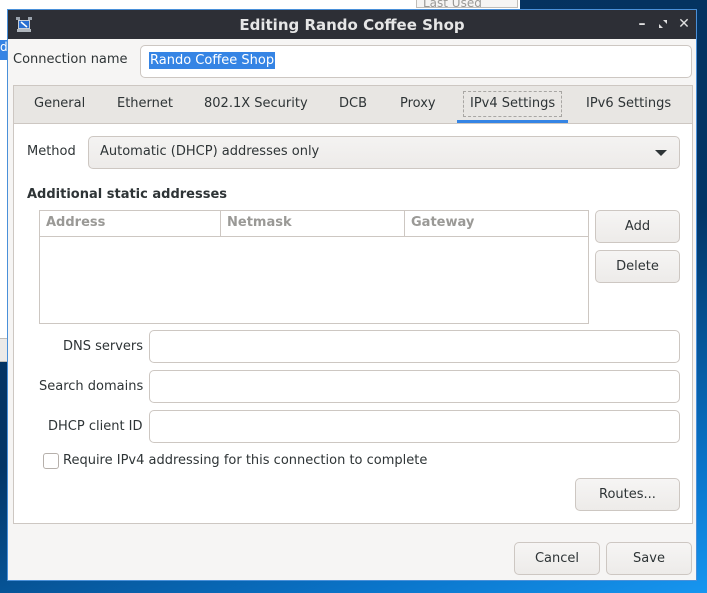  Describe the element at coordinates (103, 346) in the screenshot. I see `dns-servers-label: DNS servers` at that location.